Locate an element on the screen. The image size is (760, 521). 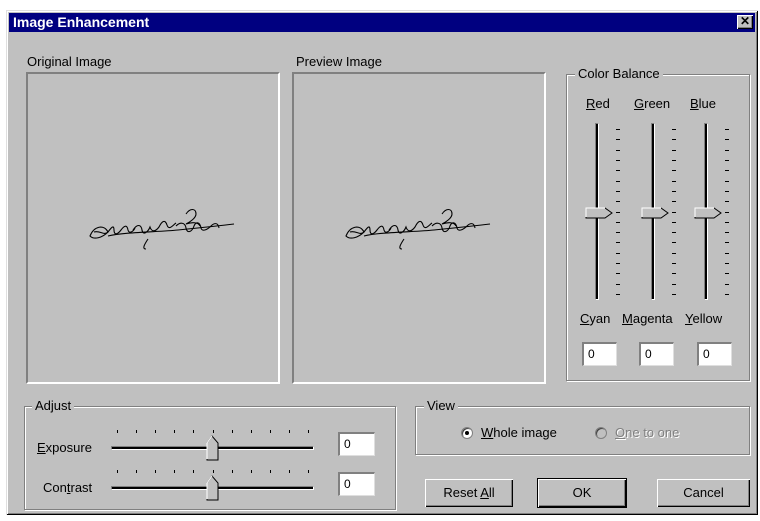
ok-button: OK is located at coordinates (582, 493).